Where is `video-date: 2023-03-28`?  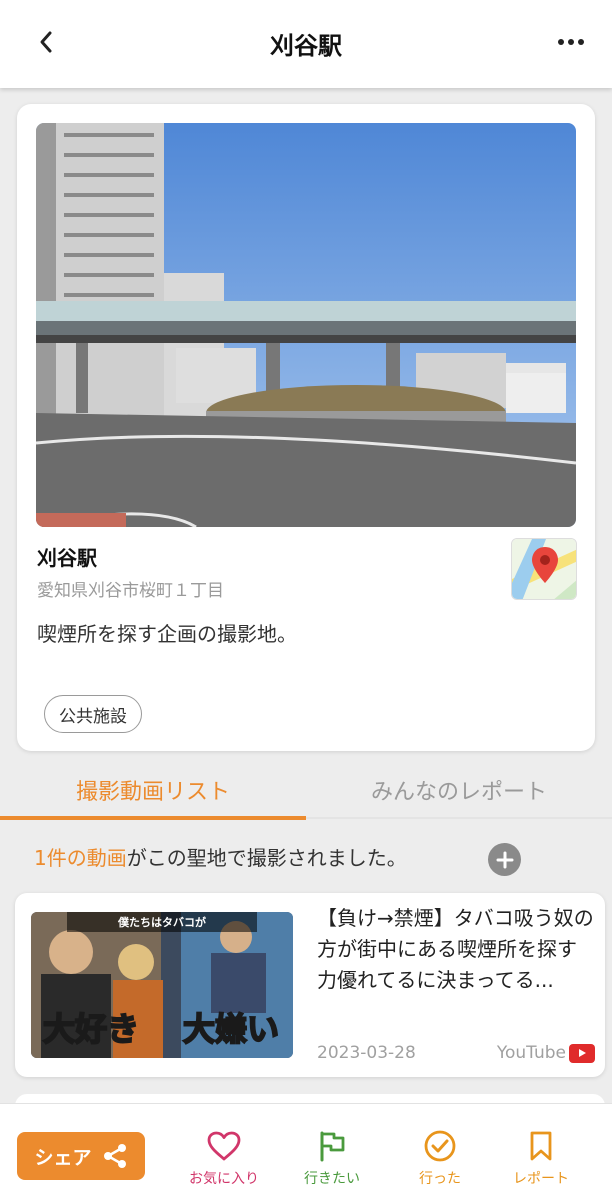 video-date: 2023-03-28 is located at coordinates (366, 1053).